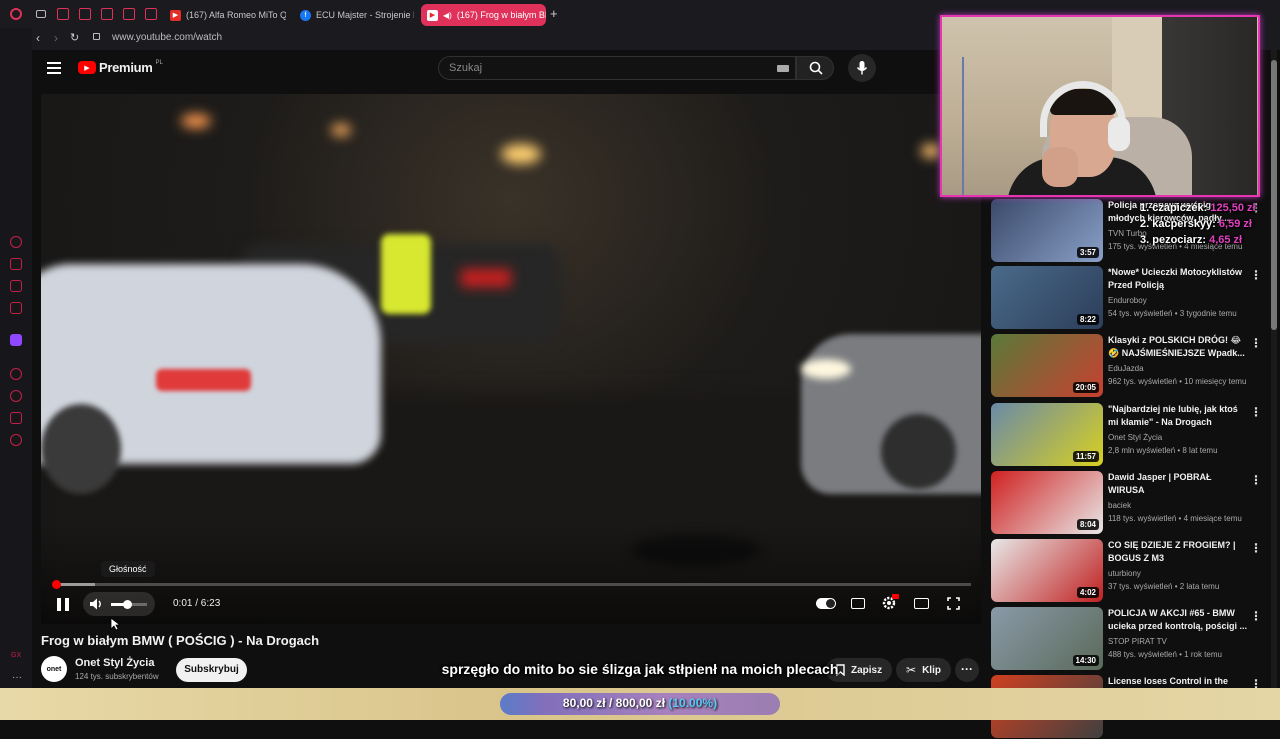  Describe the element at coordinates (54, 669) in the screenshot. I see `channel-avatar: onet` at that location.